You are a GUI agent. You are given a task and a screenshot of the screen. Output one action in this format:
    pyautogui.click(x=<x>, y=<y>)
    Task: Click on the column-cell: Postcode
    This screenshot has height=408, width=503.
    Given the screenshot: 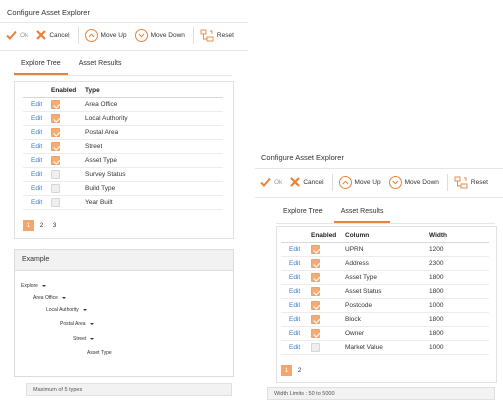 What is the action you would take?
    pyautogui.click(x=383, y=305)
    